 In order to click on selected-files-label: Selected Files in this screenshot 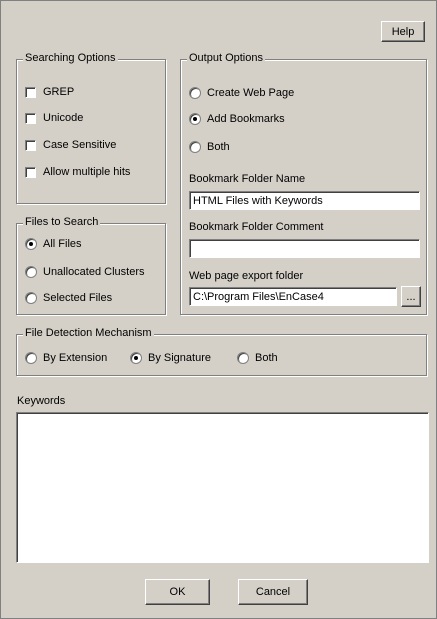, I will do `click(78, 298)`.